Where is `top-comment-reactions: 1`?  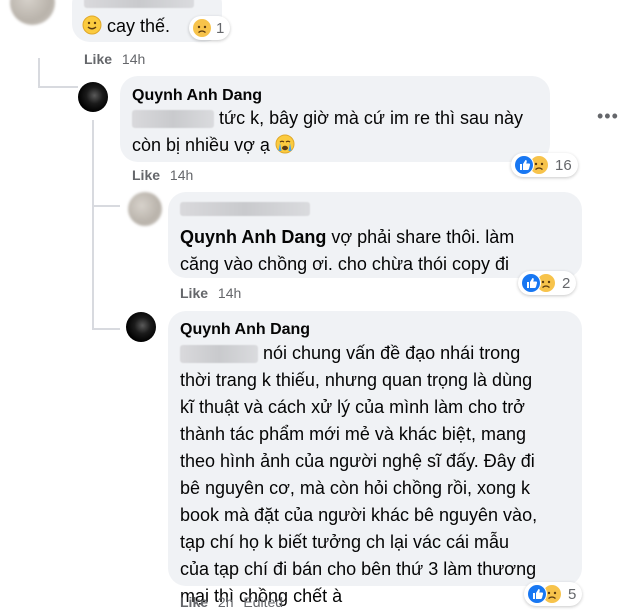
top-comment-reactions: 1 is located at coordinates (210, 28).